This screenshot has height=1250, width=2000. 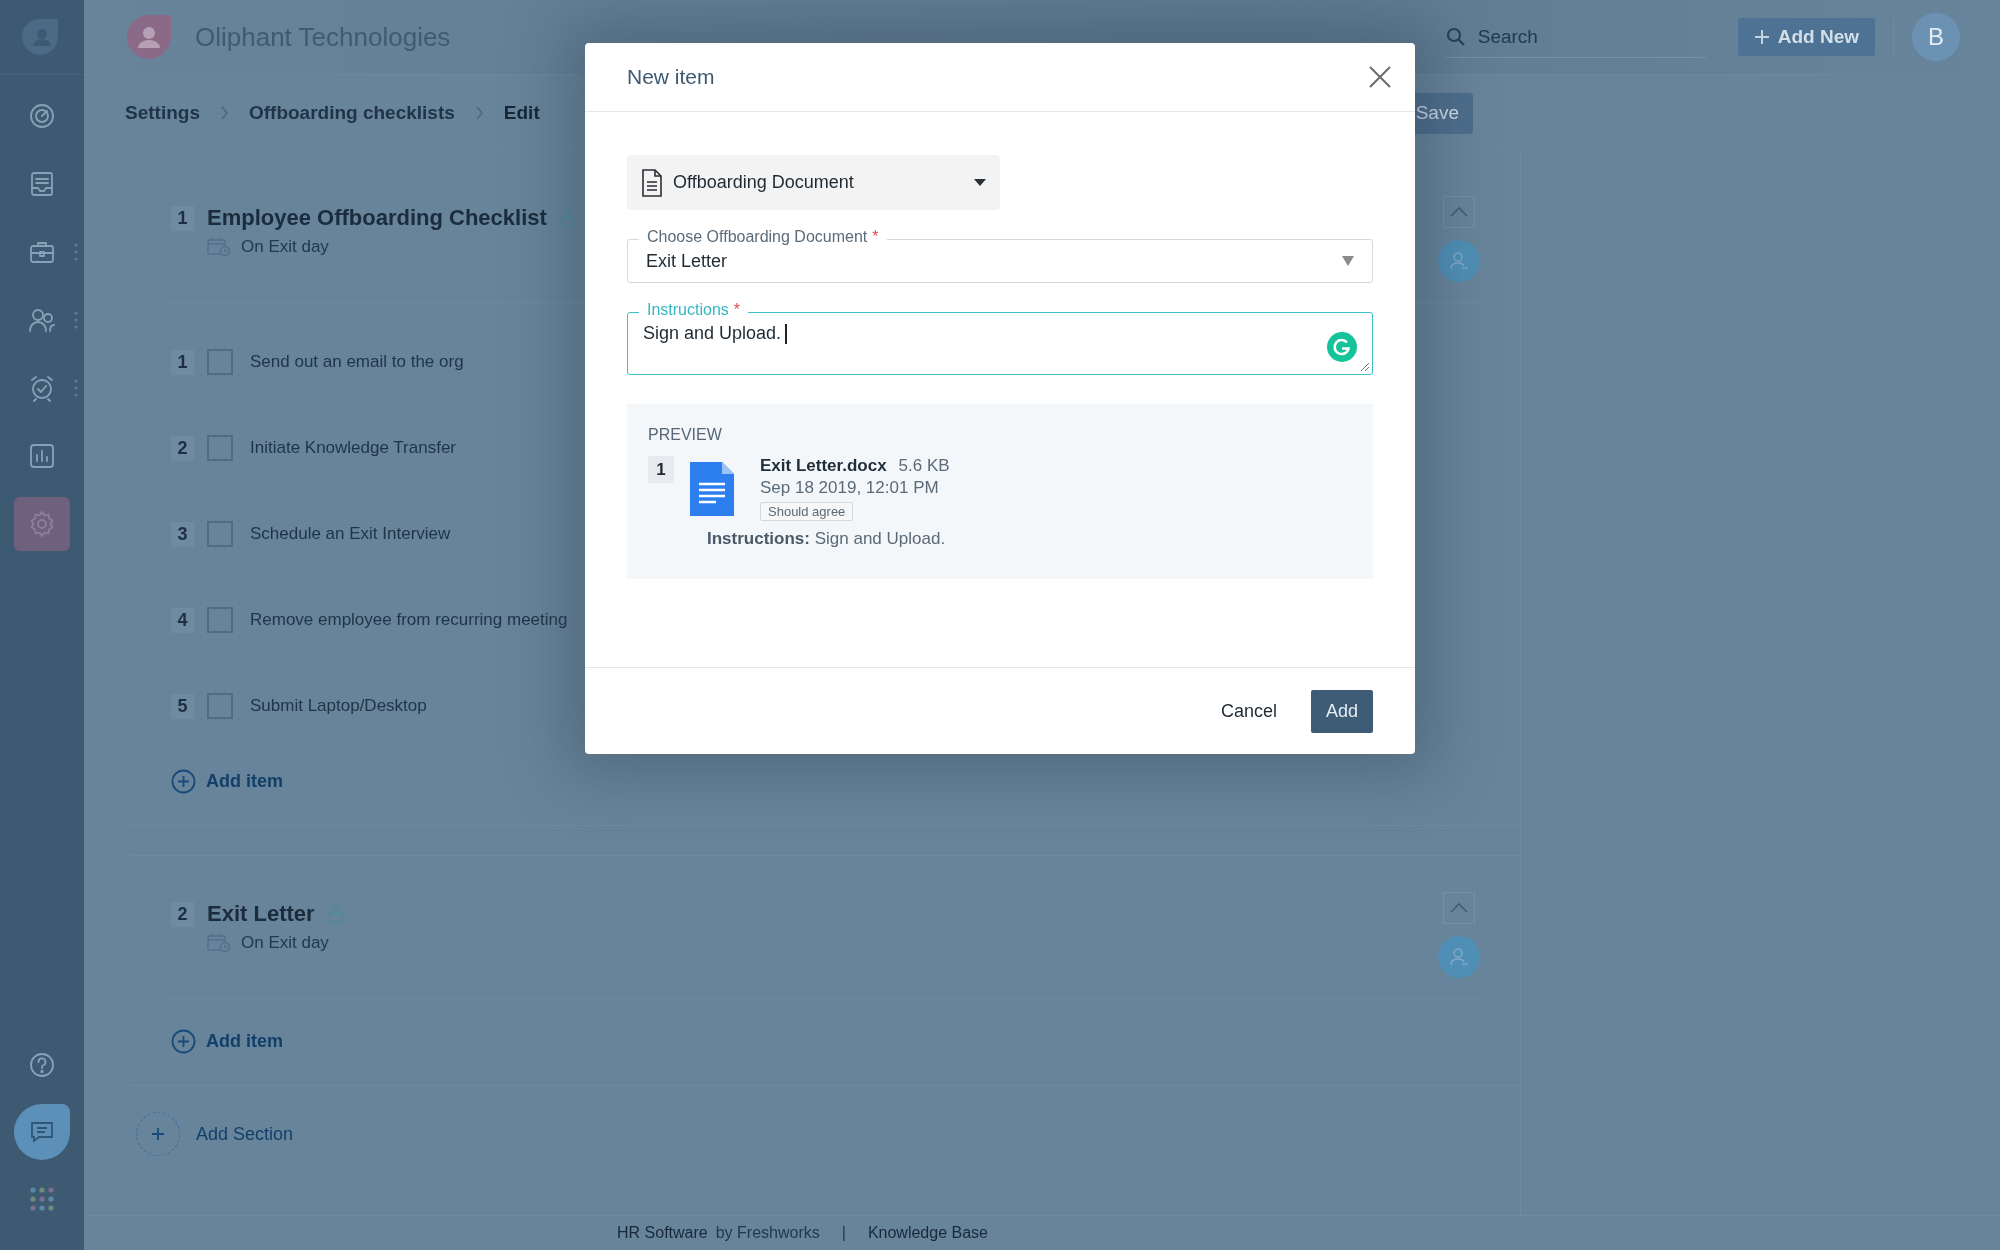 I want to click on chat-button, so click(x=42, y=1131).